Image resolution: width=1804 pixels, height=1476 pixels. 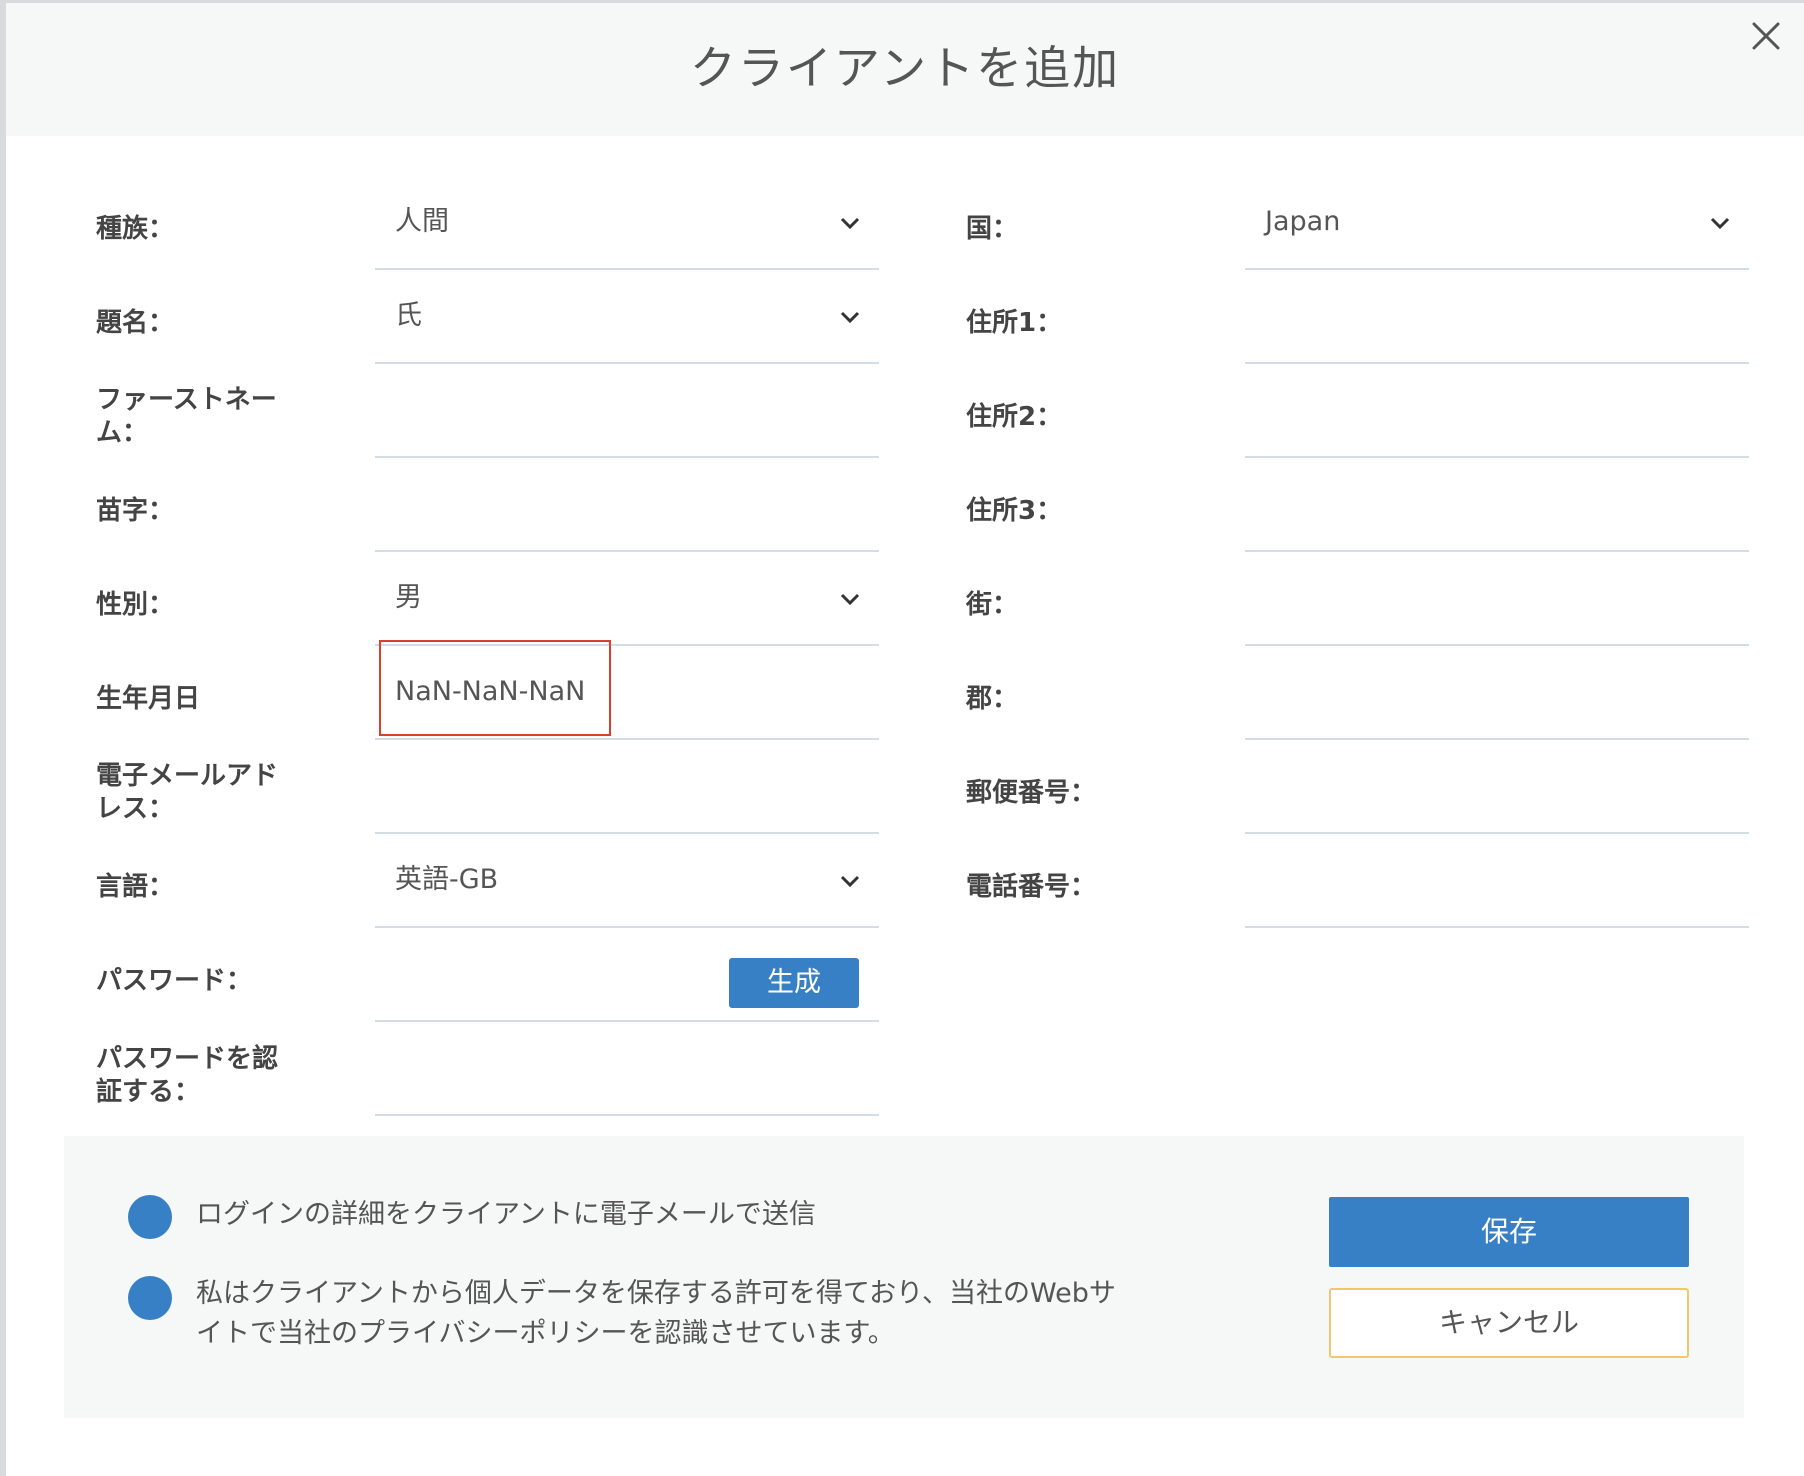 I want to click on last-name-label: 苗字：, so click(x=135, y=511).